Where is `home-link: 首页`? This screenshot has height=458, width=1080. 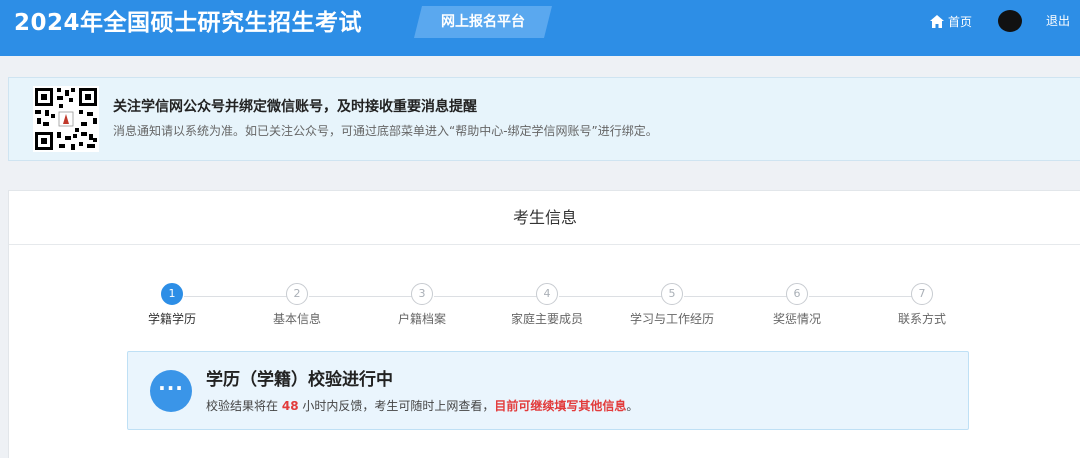 home-link: 首页 is located at coordinates (951, 21).